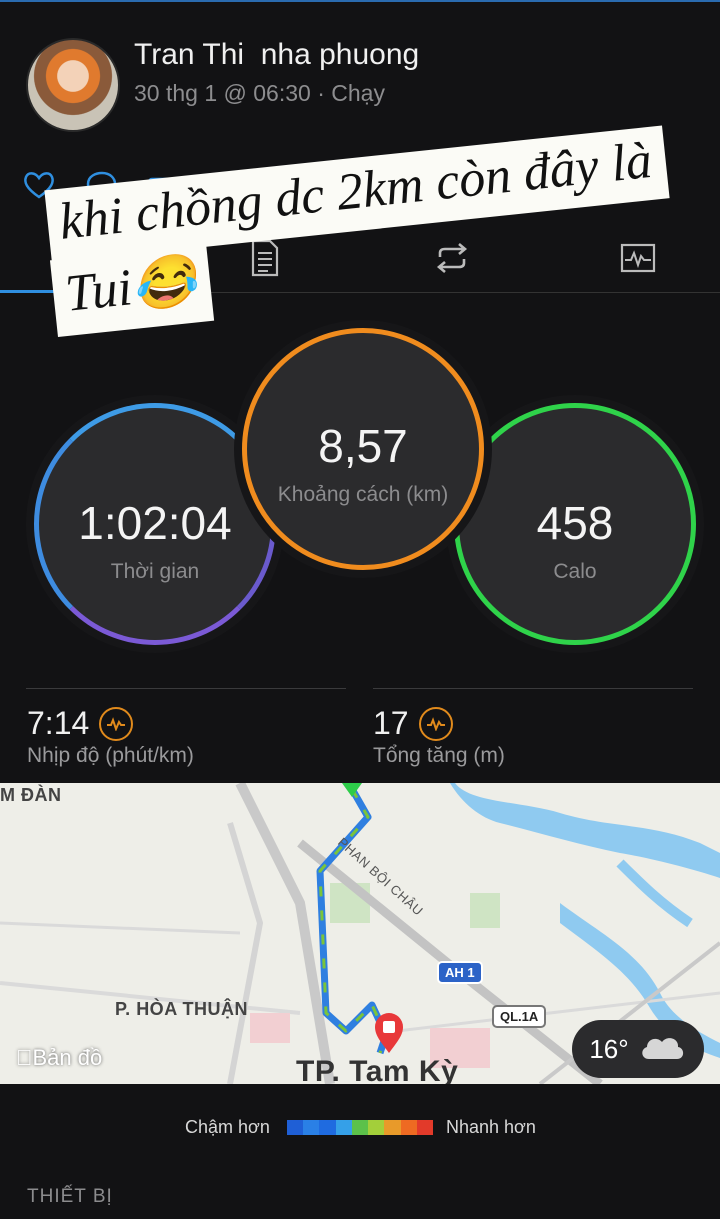  I want to click on metric-divider-right, so click(533, 688).